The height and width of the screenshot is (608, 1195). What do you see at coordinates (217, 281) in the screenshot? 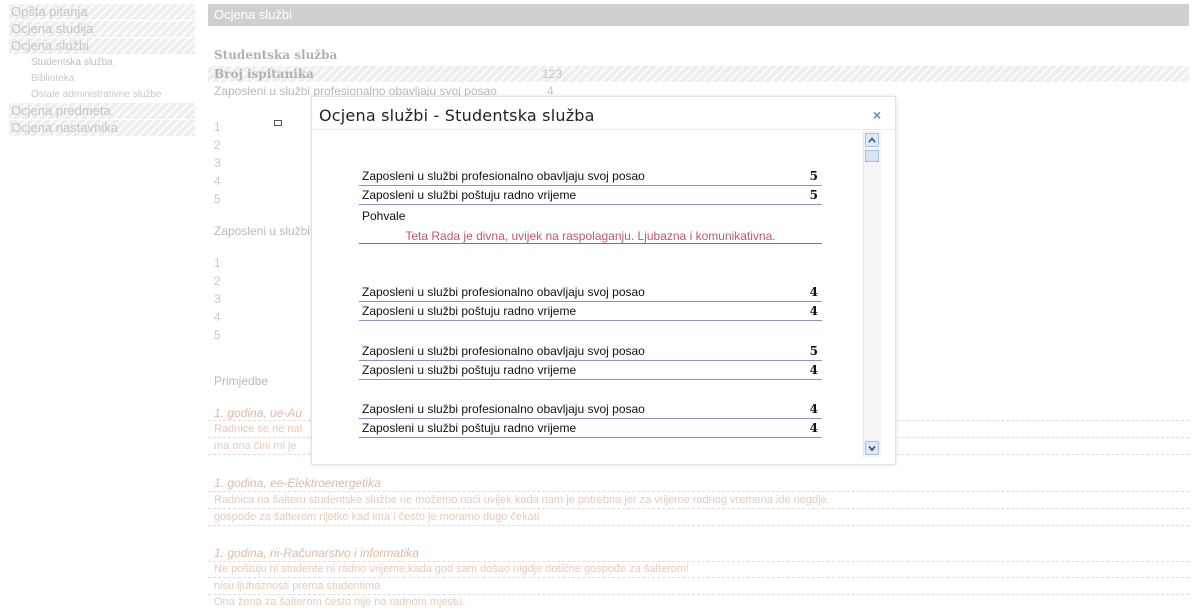
I see `scale2-2: 2` at bounding box center [217, 281].